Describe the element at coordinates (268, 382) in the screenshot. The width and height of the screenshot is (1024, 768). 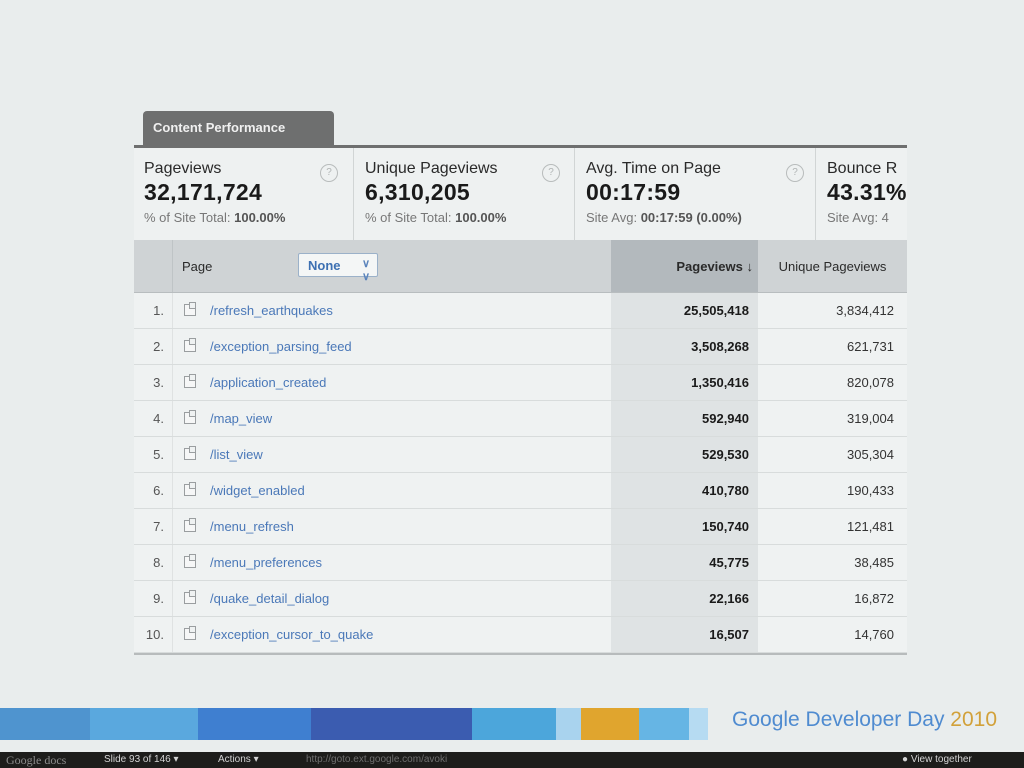
I see `page-link: /application_created` at that location.